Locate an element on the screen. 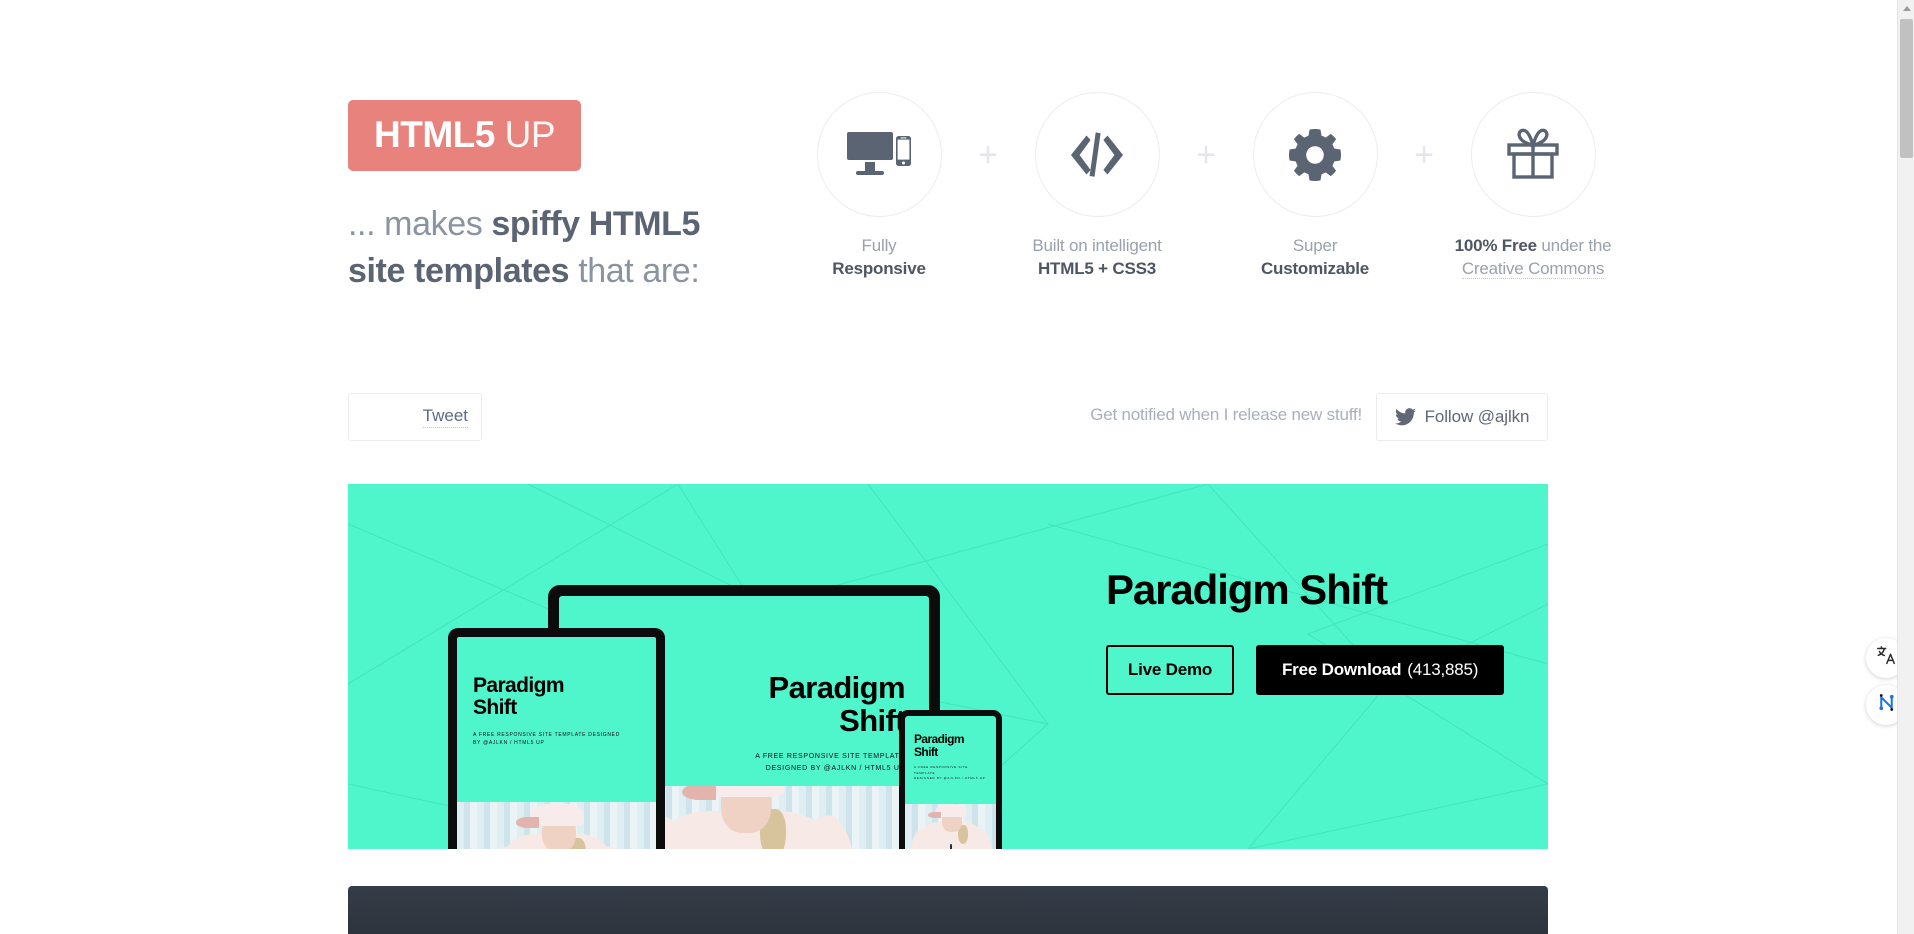 This screenshot has width=1914, height=934. free-download-button: Free Download (413,885) is located at coordinates (1380, 670).